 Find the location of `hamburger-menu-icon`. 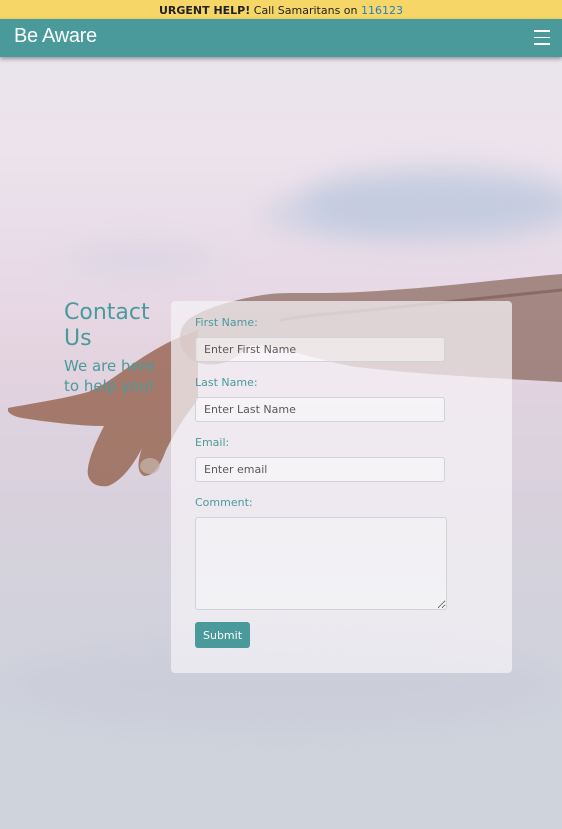

hamburger-menu-icon is located at coordinates (542, 38).